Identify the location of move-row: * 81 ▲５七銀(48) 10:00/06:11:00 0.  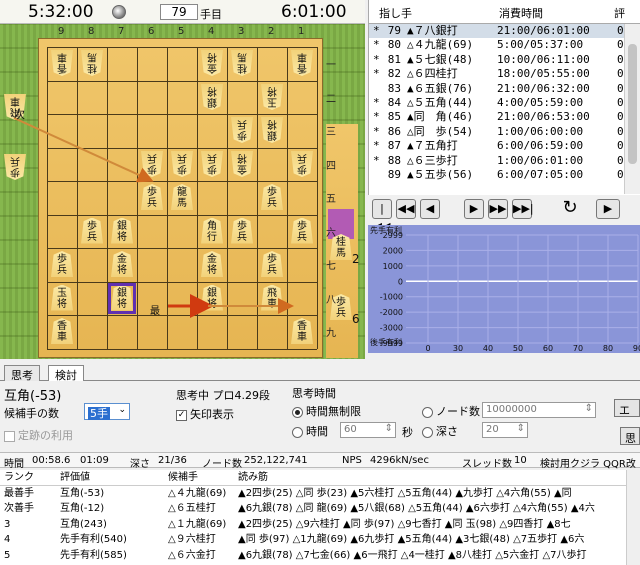
(504, 60).